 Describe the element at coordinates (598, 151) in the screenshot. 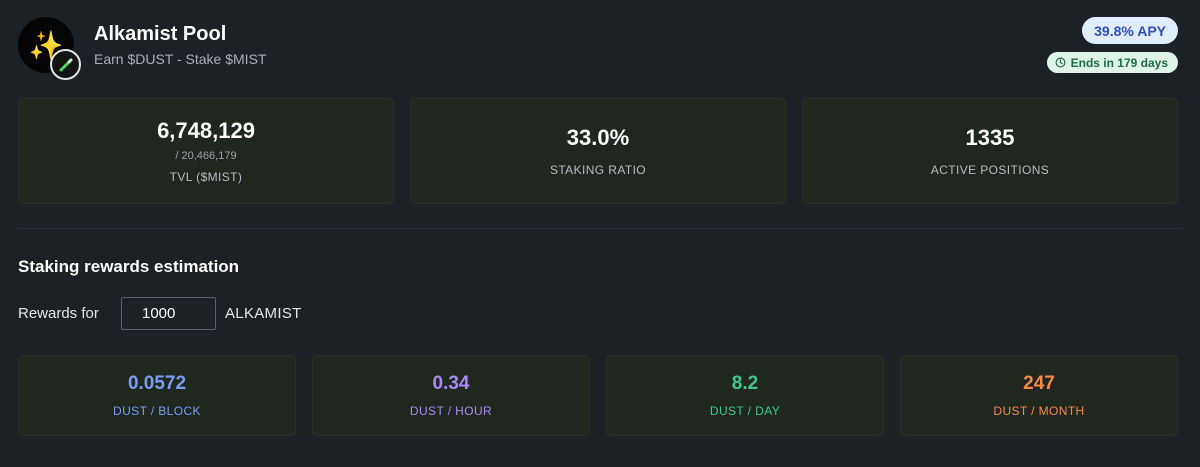

I see `staking-ratio-card: 33.0% STAKING RATIO` at that location.